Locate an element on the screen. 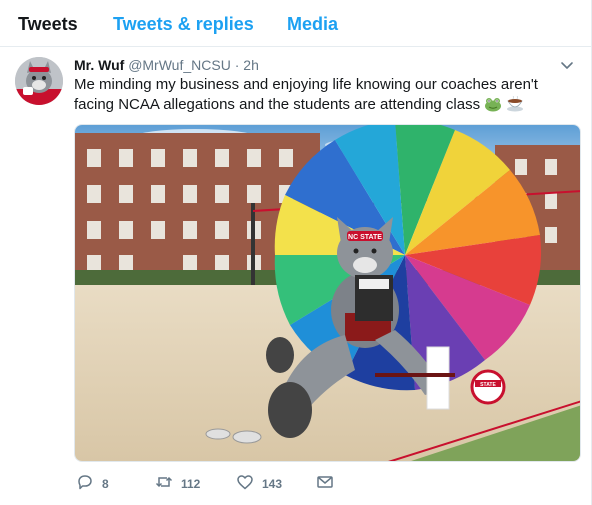  tab-tweets: Tweets is located at coordinates (48, 24).